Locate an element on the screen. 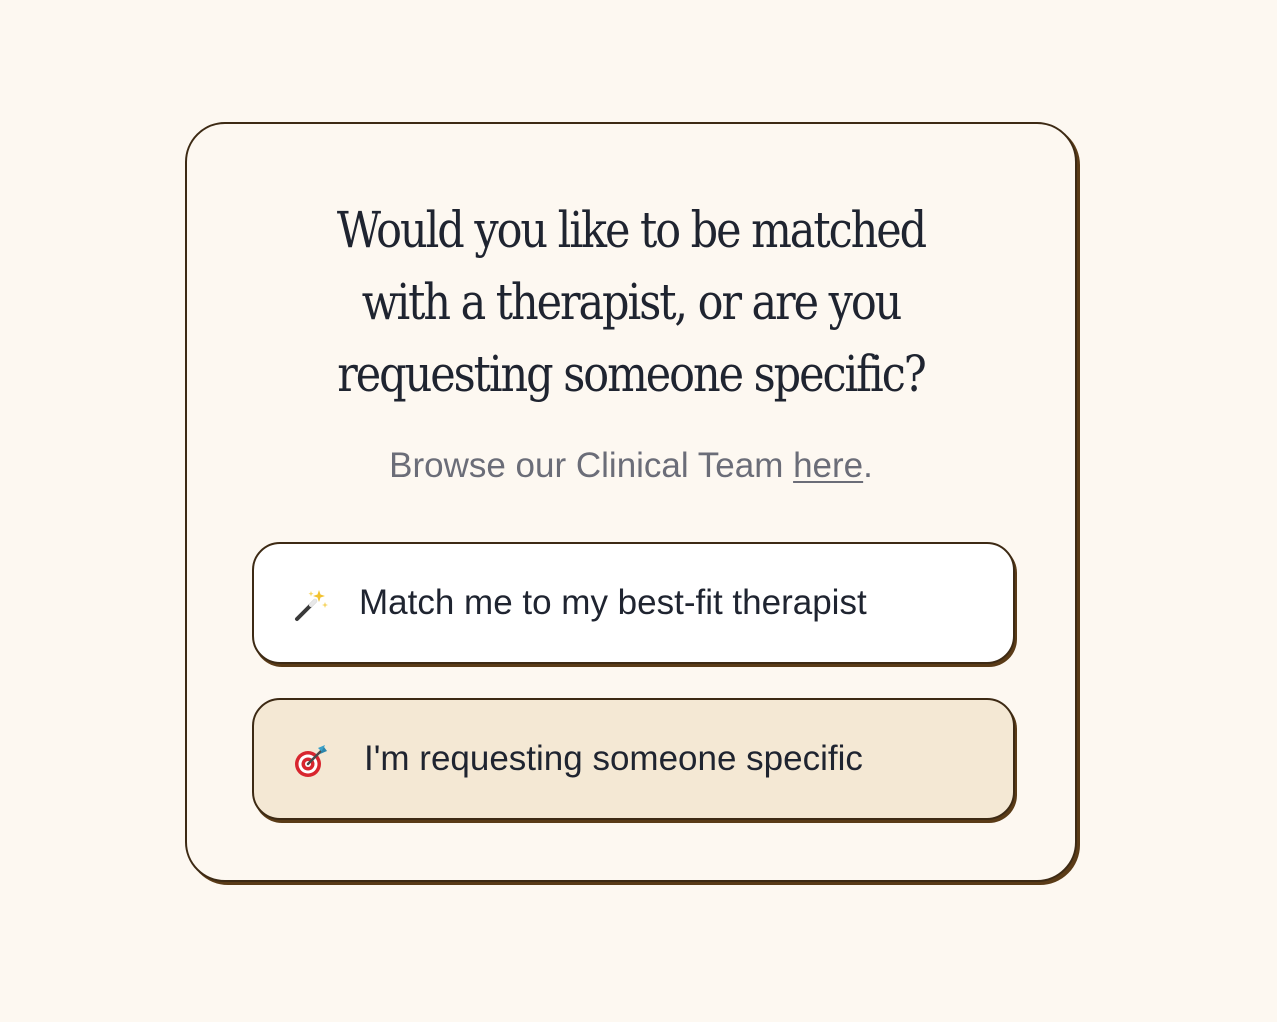 This screenshot has height=1022, width=1277. browse-team-link: here is located at coordinates (828, 465).